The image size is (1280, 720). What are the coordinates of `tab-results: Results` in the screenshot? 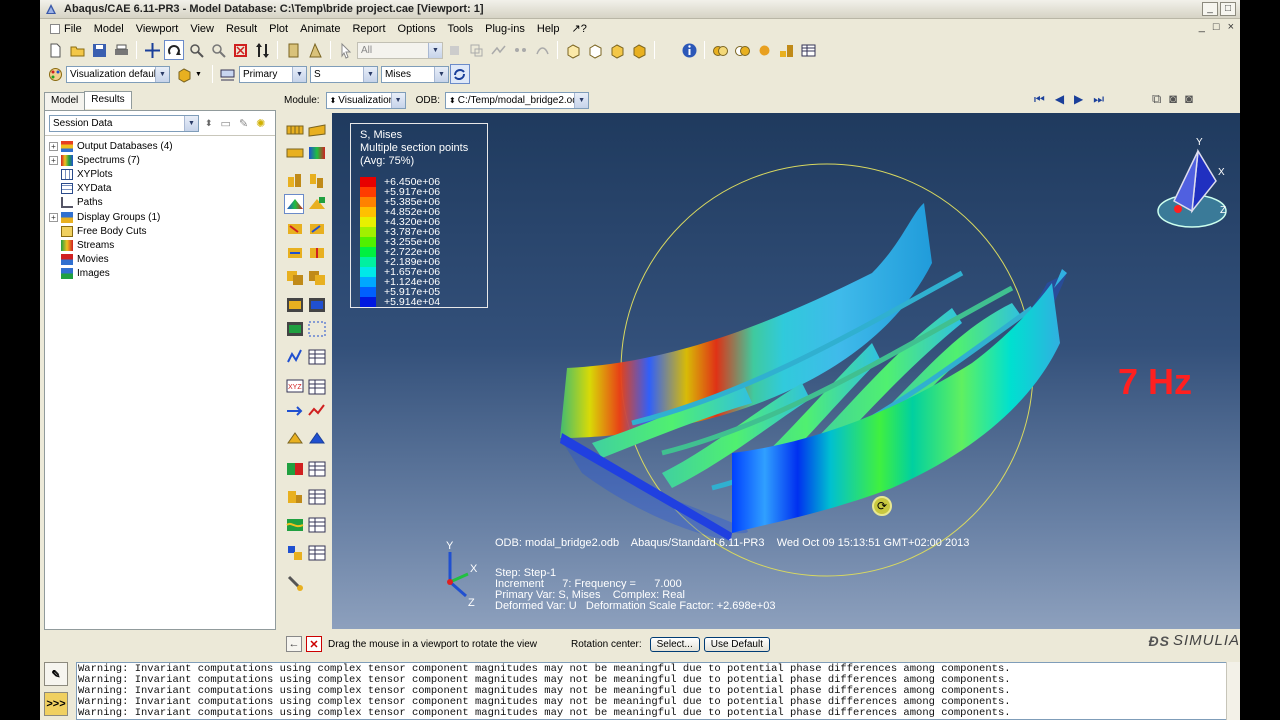 It's located at (108, 100).